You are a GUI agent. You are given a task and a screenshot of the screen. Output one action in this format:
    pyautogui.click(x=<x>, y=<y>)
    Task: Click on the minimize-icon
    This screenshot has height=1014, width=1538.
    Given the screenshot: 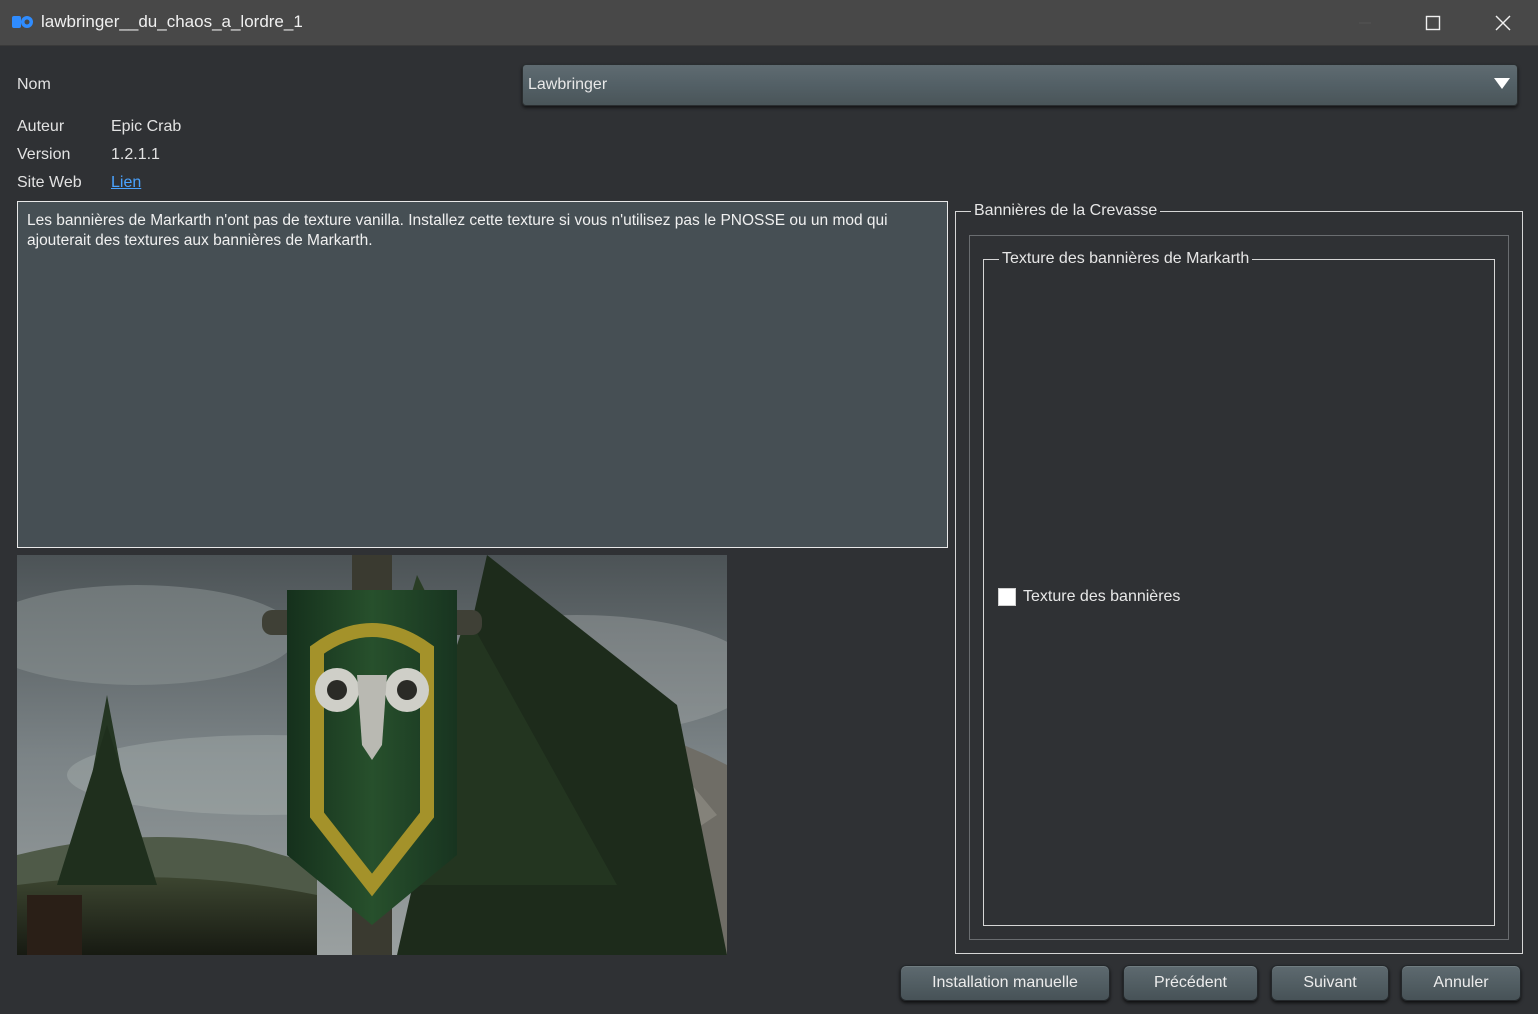 What is the action you would take?
    pyautogui.click(x=1365, y=22)
    